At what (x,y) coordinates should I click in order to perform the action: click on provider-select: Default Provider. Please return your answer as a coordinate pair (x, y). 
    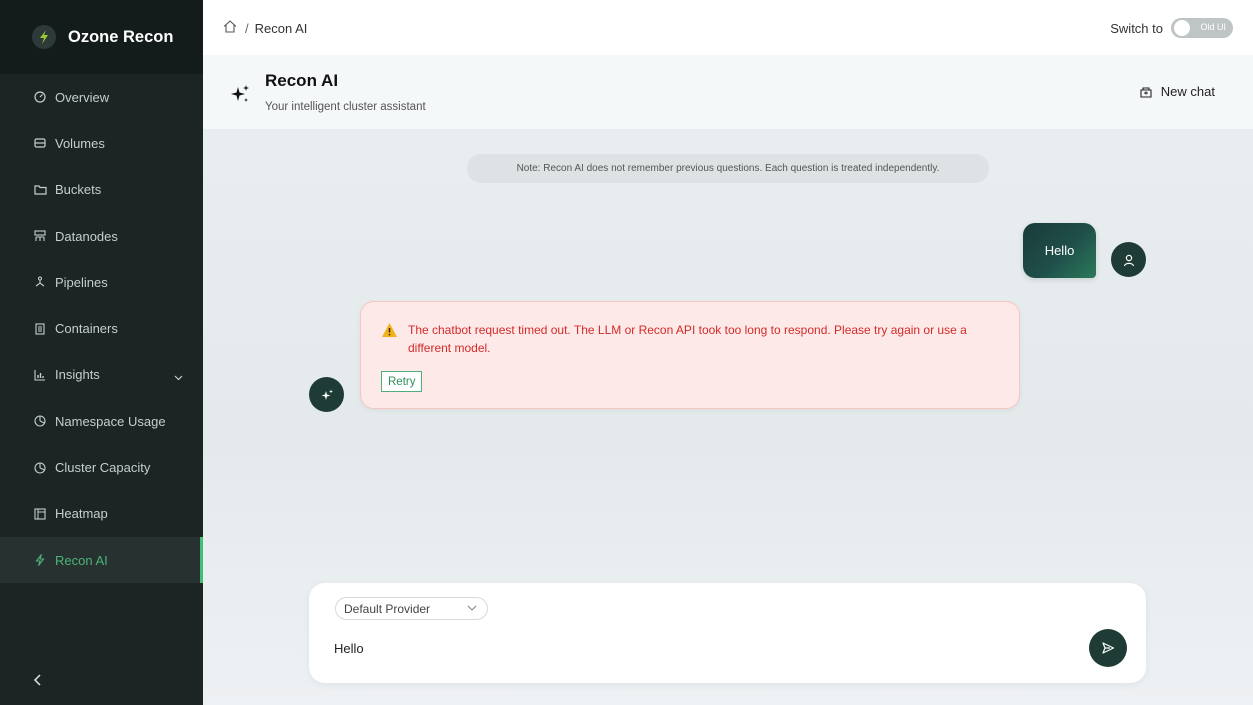
    Looking at the image, I should click on (411, 608).